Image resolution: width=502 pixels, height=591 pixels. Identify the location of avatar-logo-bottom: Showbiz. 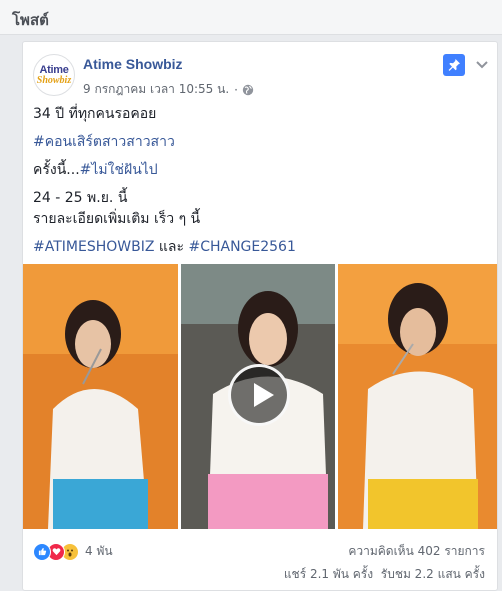
(54, 80).